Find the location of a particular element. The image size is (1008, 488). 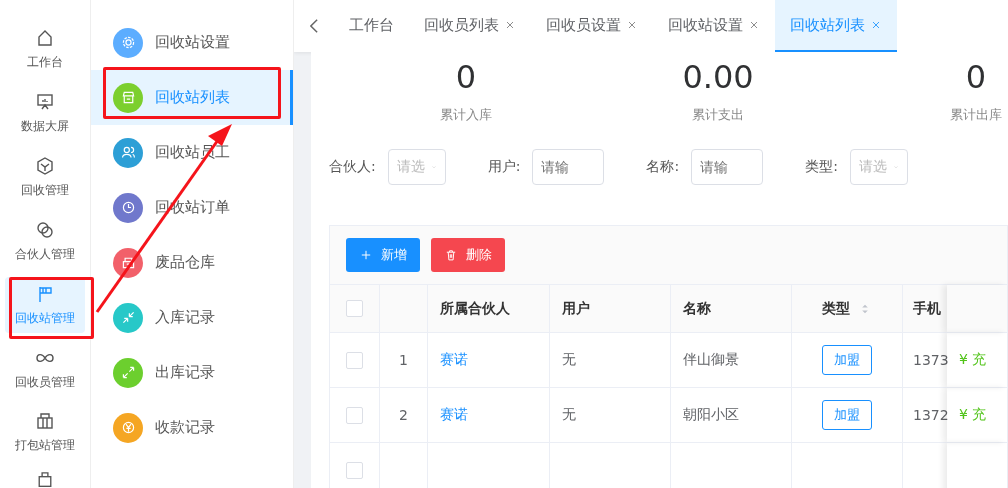

submenu-label: 回收站列表 is located at coordinates (192, 97).